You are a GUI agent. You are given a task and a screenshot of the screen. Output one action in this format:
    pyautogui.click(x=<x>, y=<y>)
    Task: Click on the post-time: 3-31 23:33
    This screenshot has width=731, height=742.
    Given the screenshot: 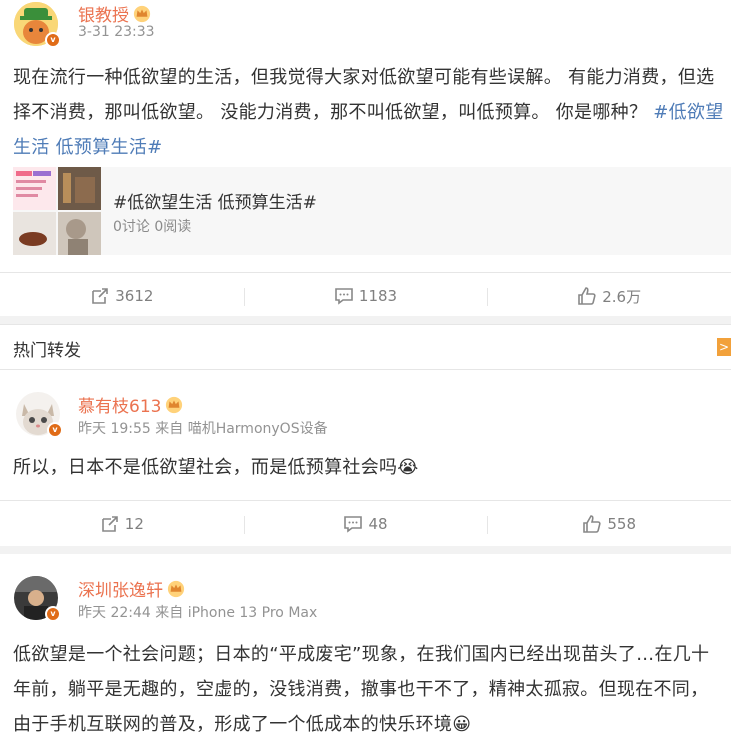 What is the action you would take?
    pyautogui.click(x=116, y=32)
    